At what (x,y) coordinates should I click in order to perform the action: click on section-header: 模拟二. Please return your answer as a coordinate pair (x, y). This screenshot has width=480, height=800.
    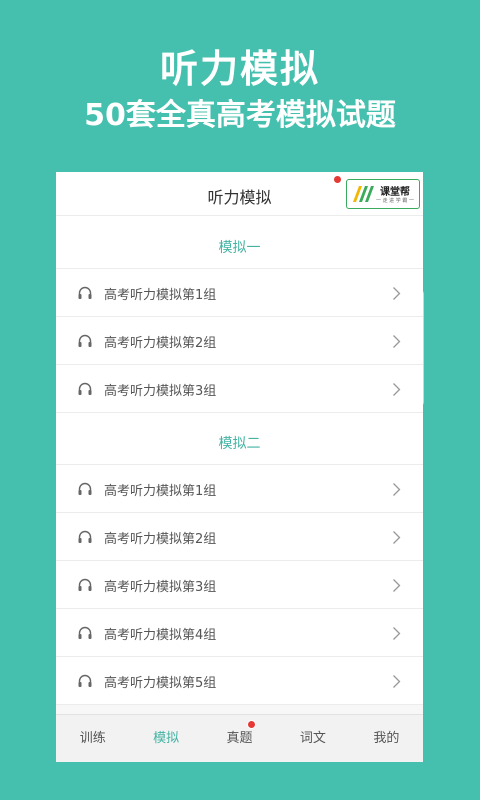
    Looking at the image, I should click on (239, 439).